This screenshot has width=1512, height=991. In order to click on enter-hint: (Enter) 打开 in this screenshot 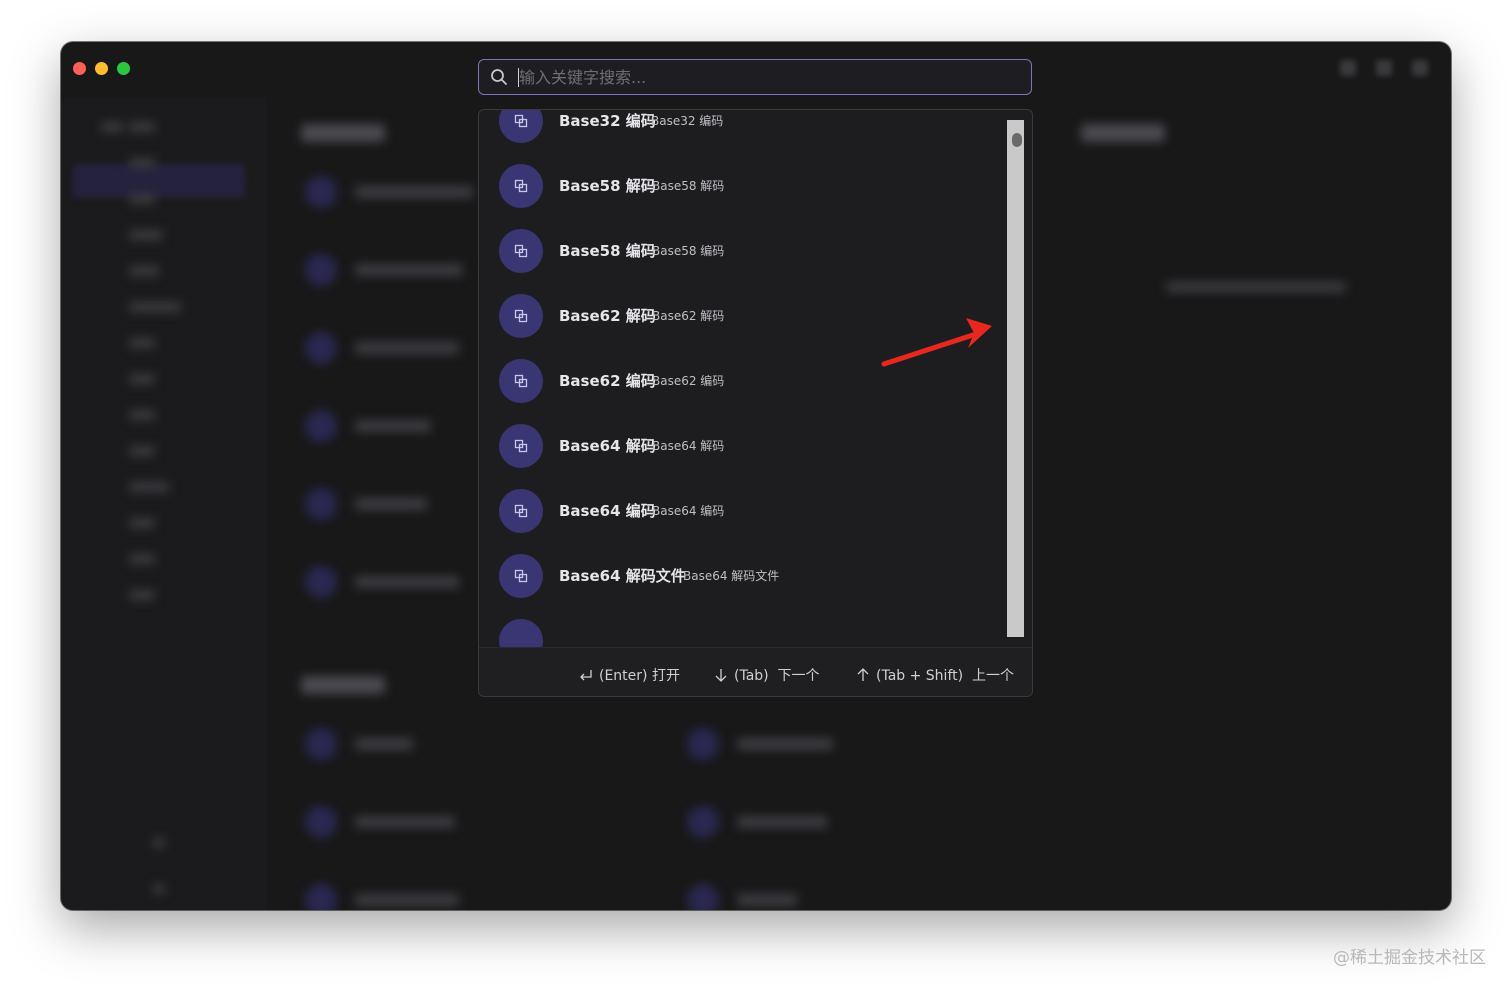, I will do `click(629, 675)`.